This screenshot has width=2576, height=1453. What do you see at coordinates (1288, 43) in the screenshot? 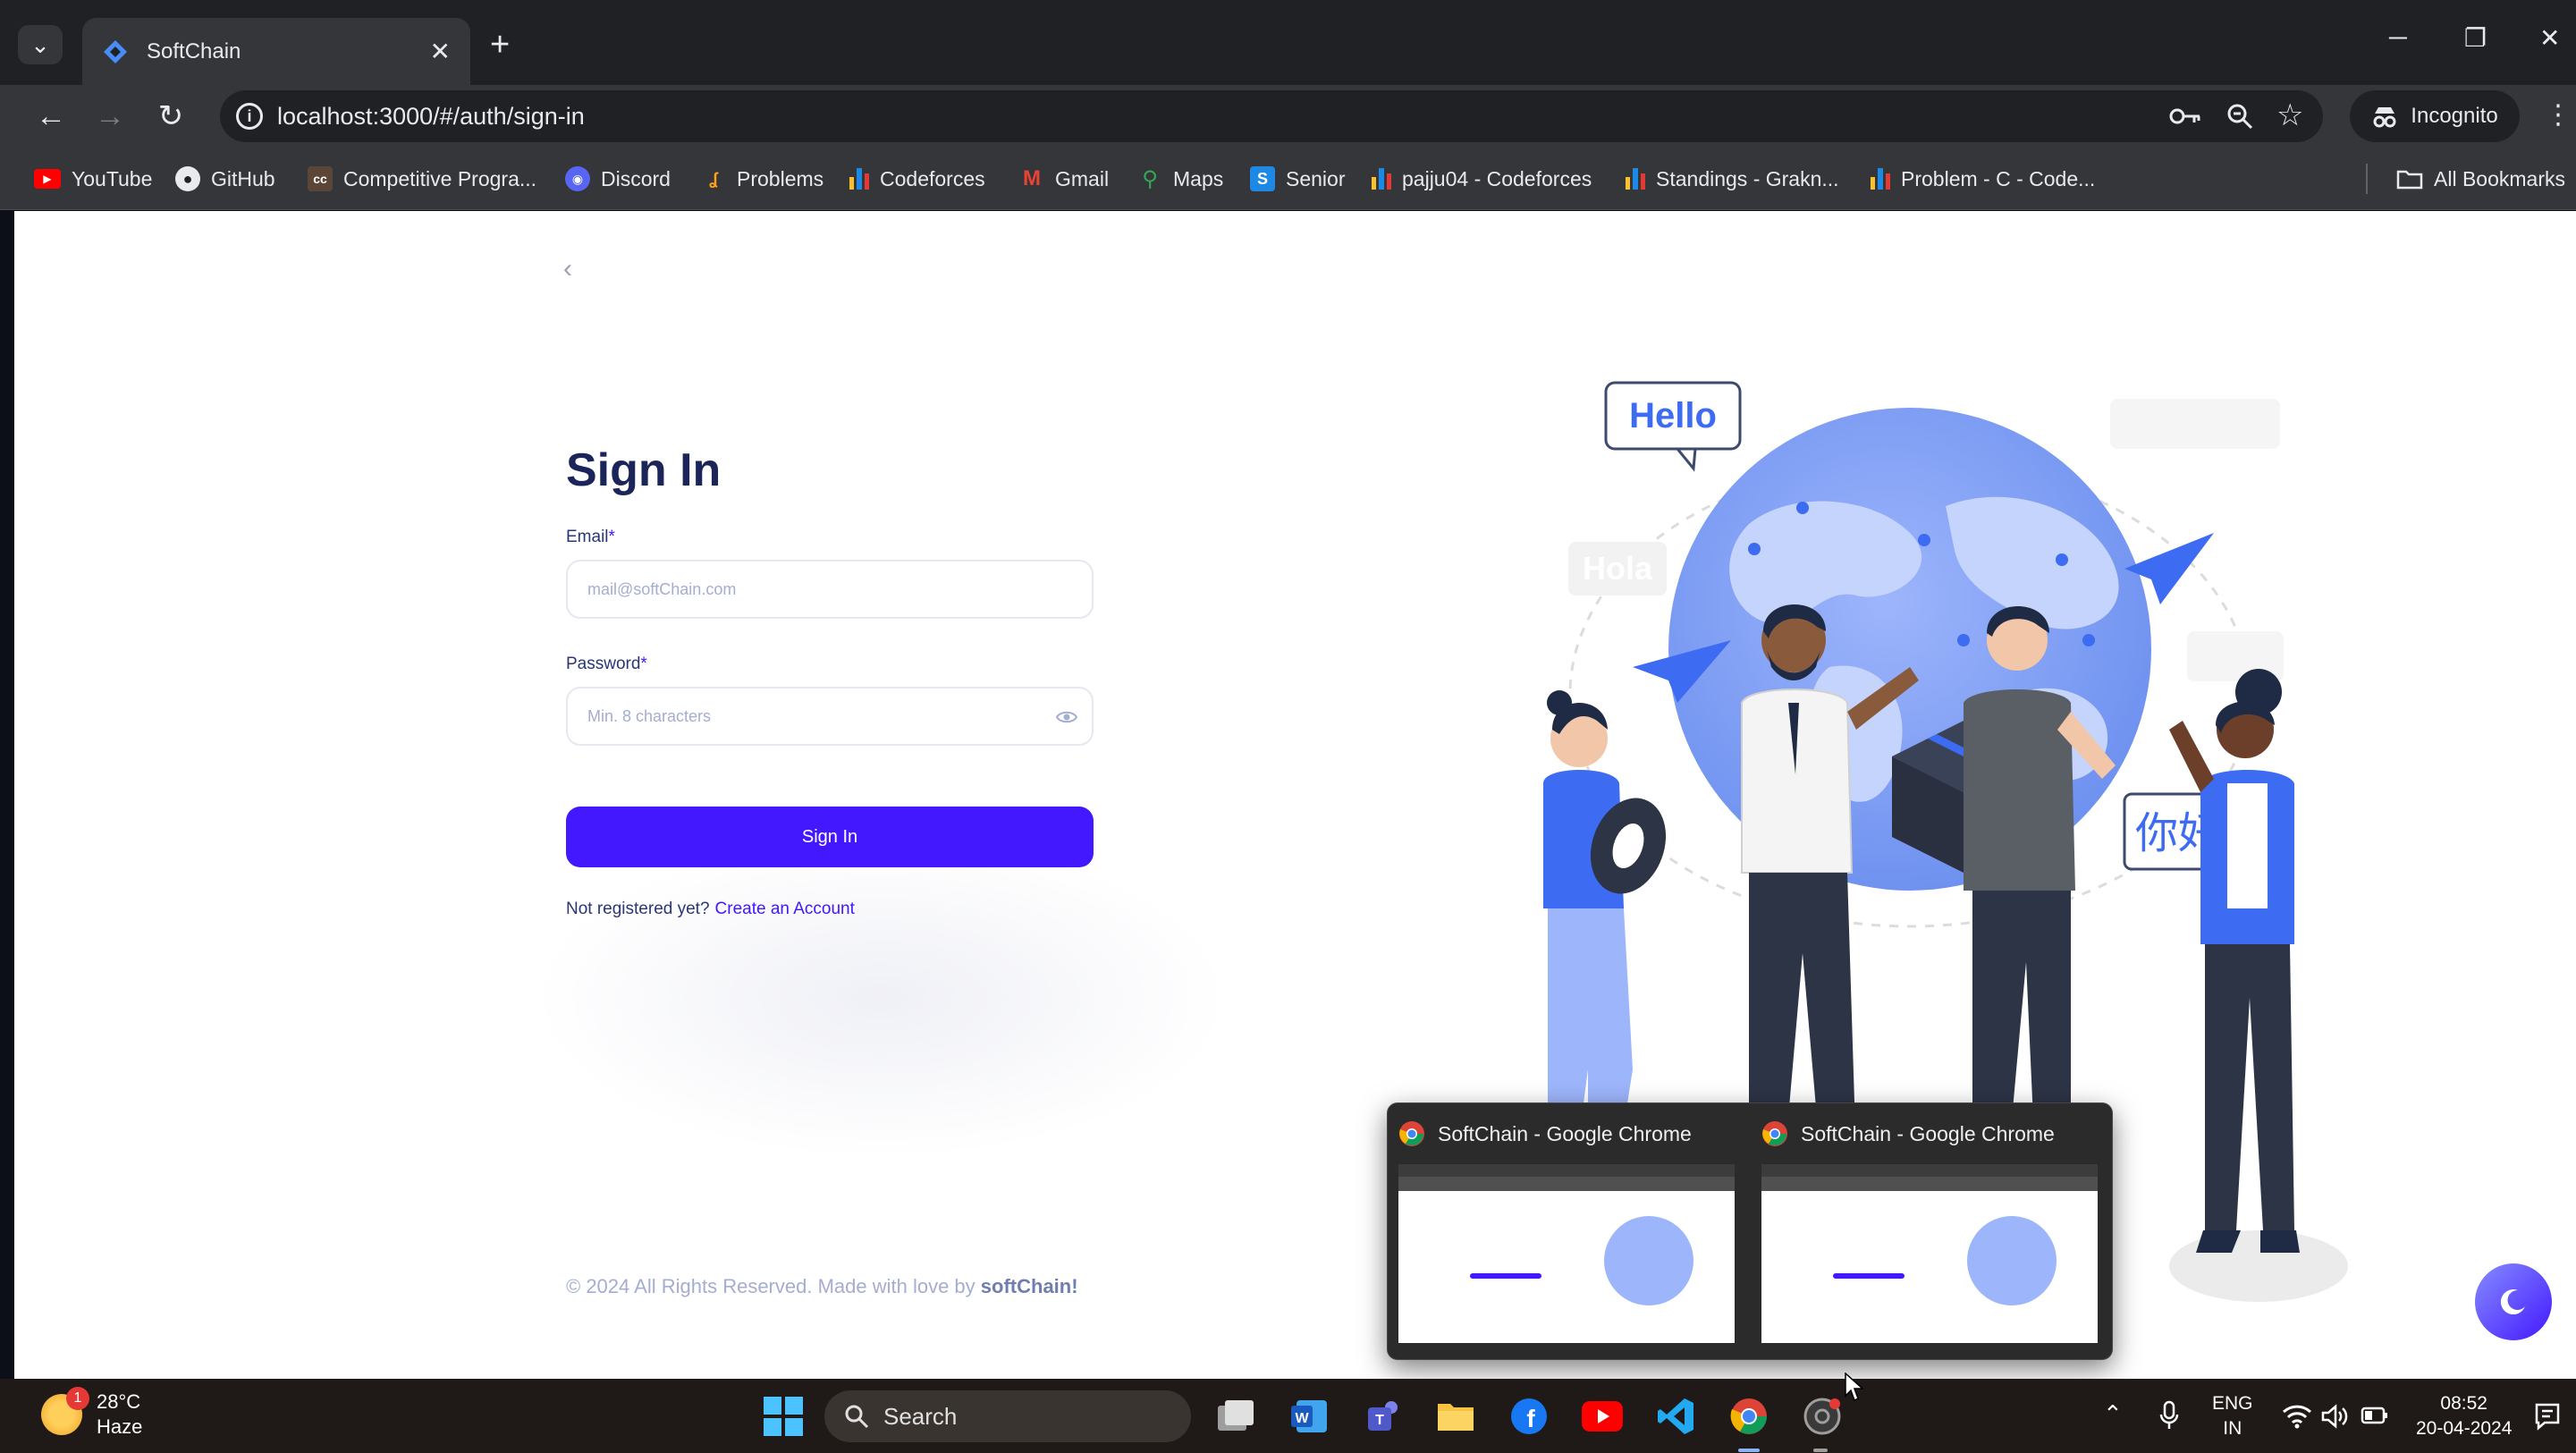
I see `tab-strip: ⌄ SoftChain ✕ + ─ ❐ ✕` at bounding box center [1288, 43].